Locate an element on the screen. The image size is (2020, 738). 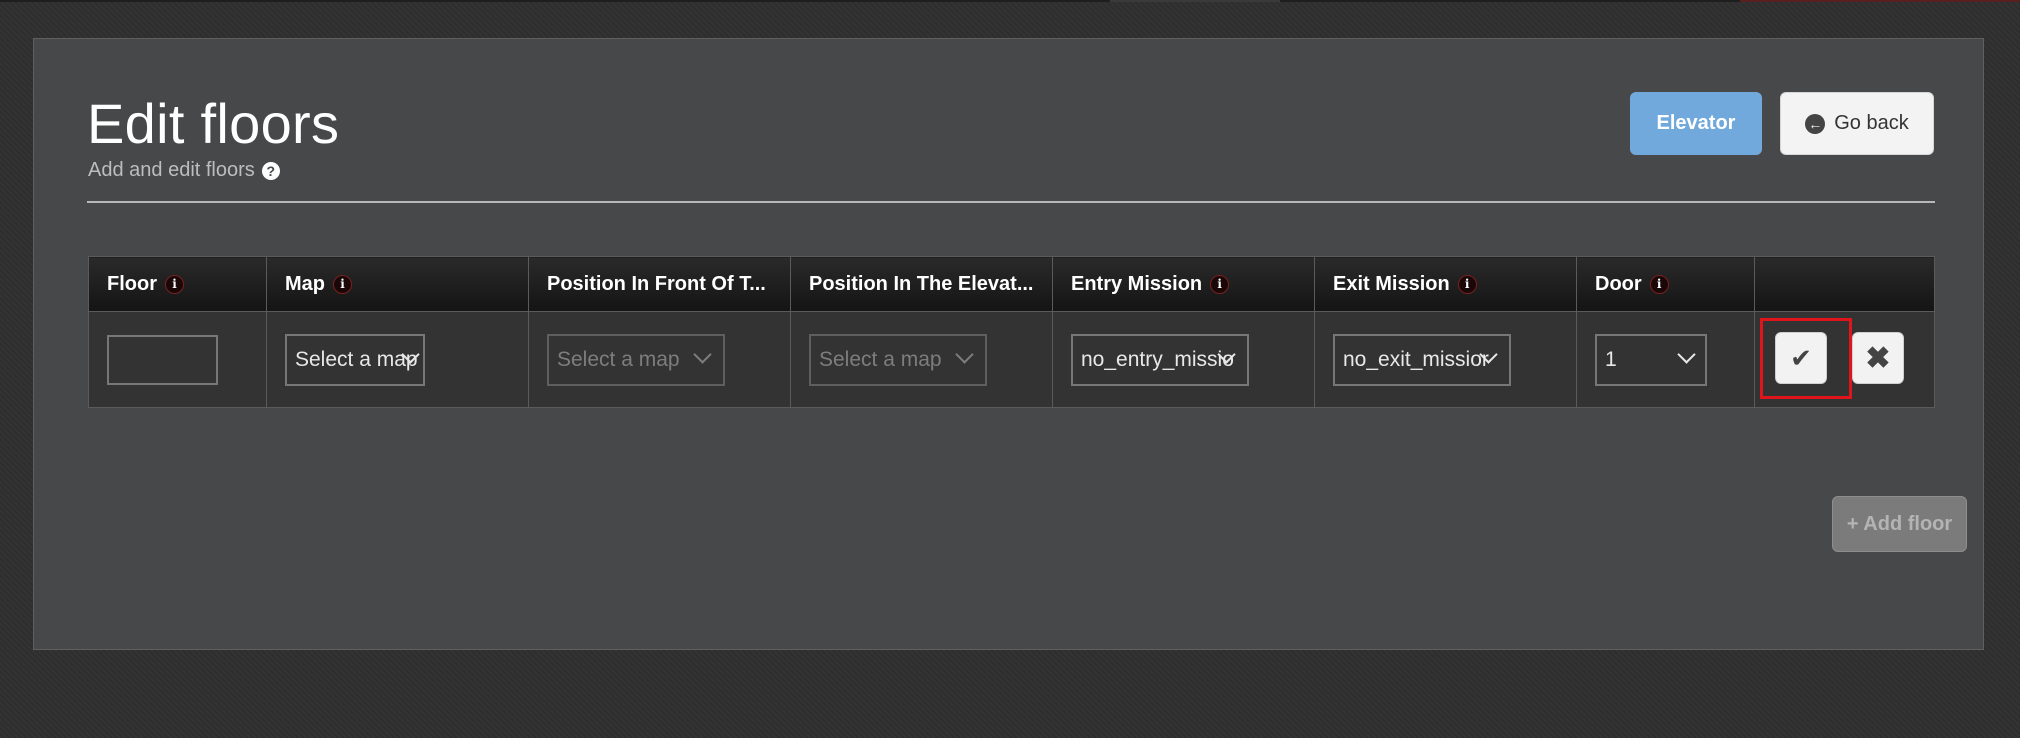
position-front-cell: Select a map is located at coordinates (659, 359).